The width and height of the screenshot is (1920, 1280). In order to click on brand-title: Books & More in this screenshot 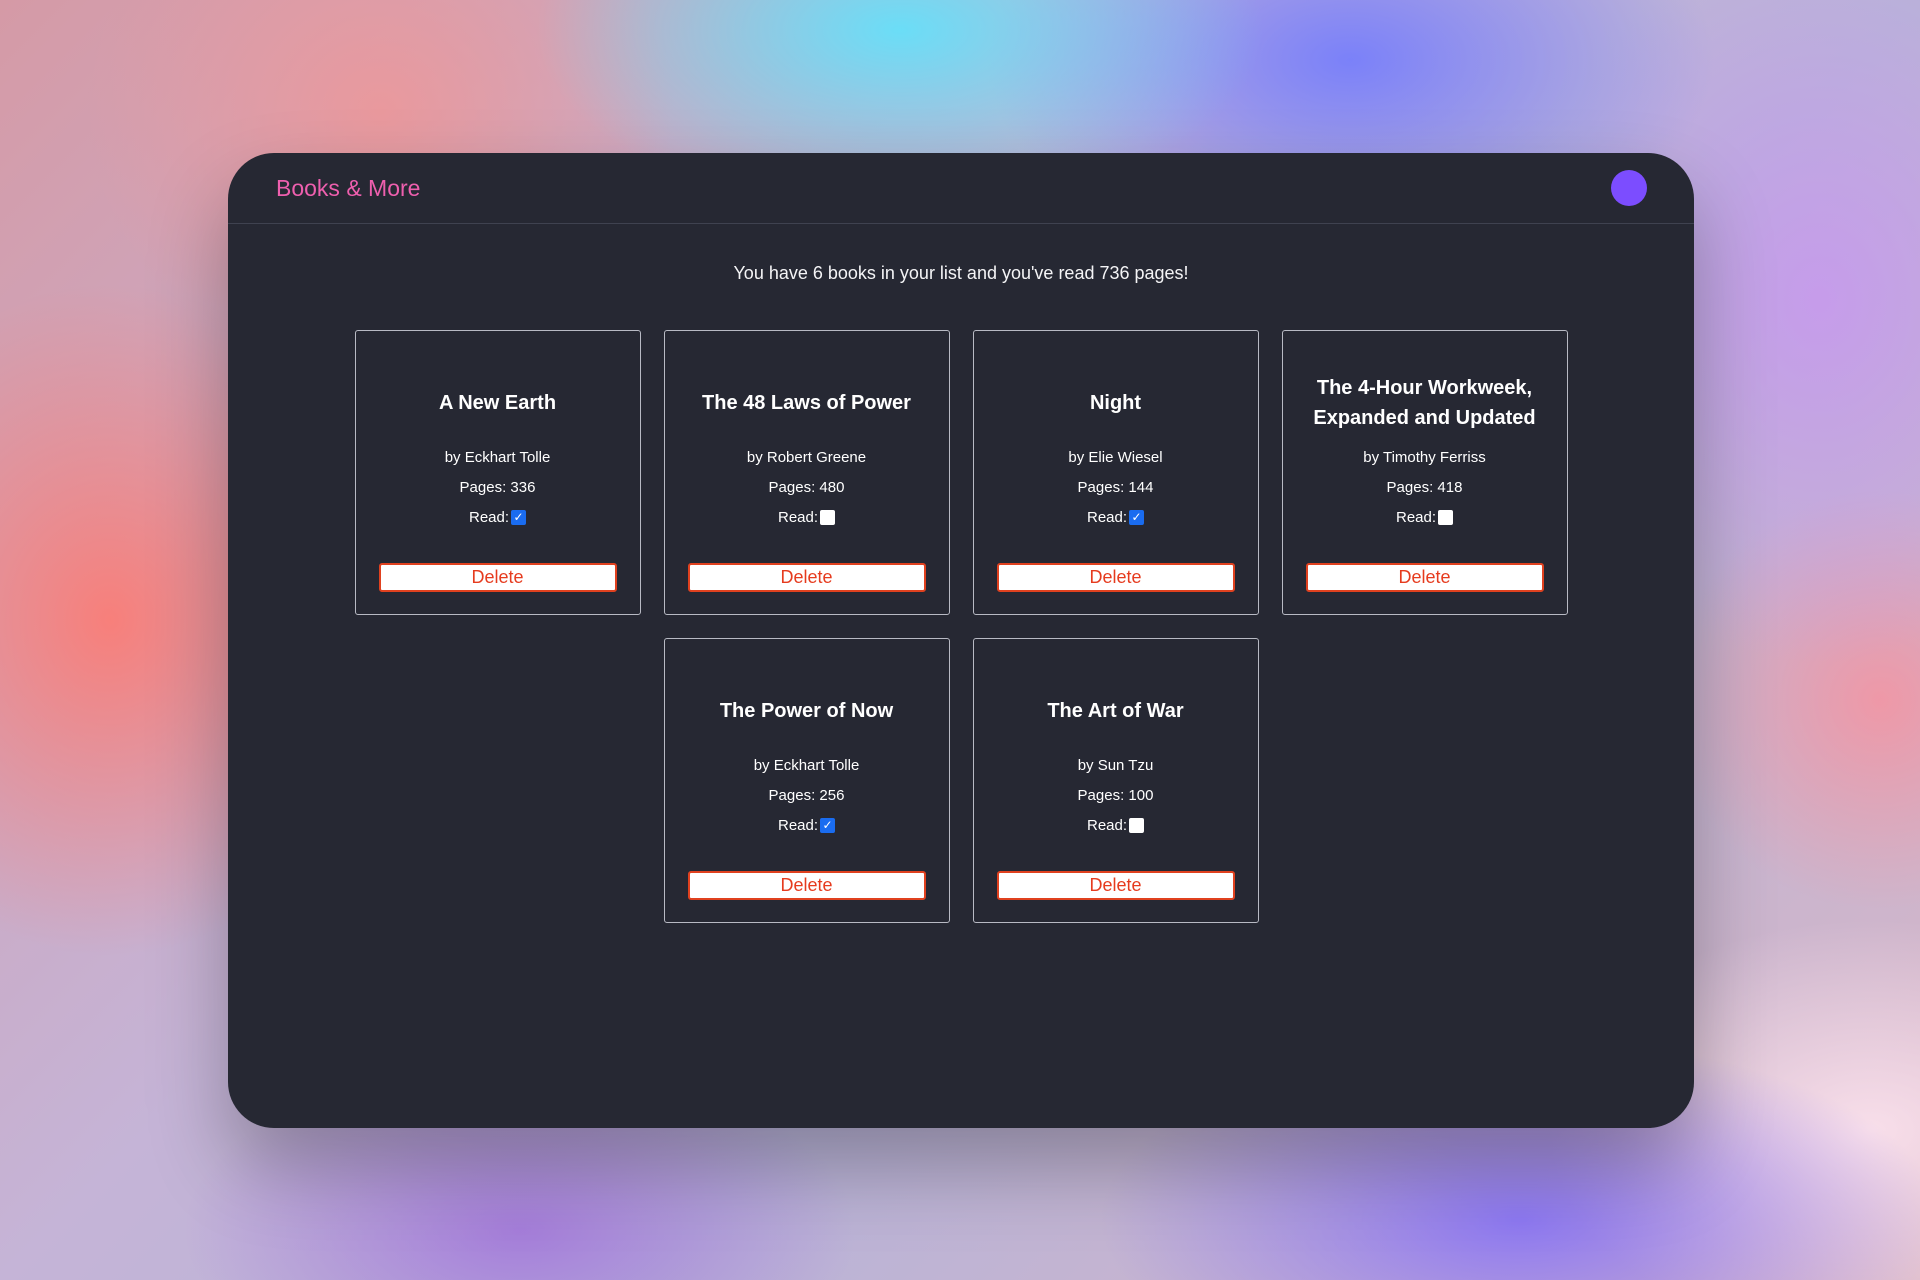, I will do `click(348, 188)`.